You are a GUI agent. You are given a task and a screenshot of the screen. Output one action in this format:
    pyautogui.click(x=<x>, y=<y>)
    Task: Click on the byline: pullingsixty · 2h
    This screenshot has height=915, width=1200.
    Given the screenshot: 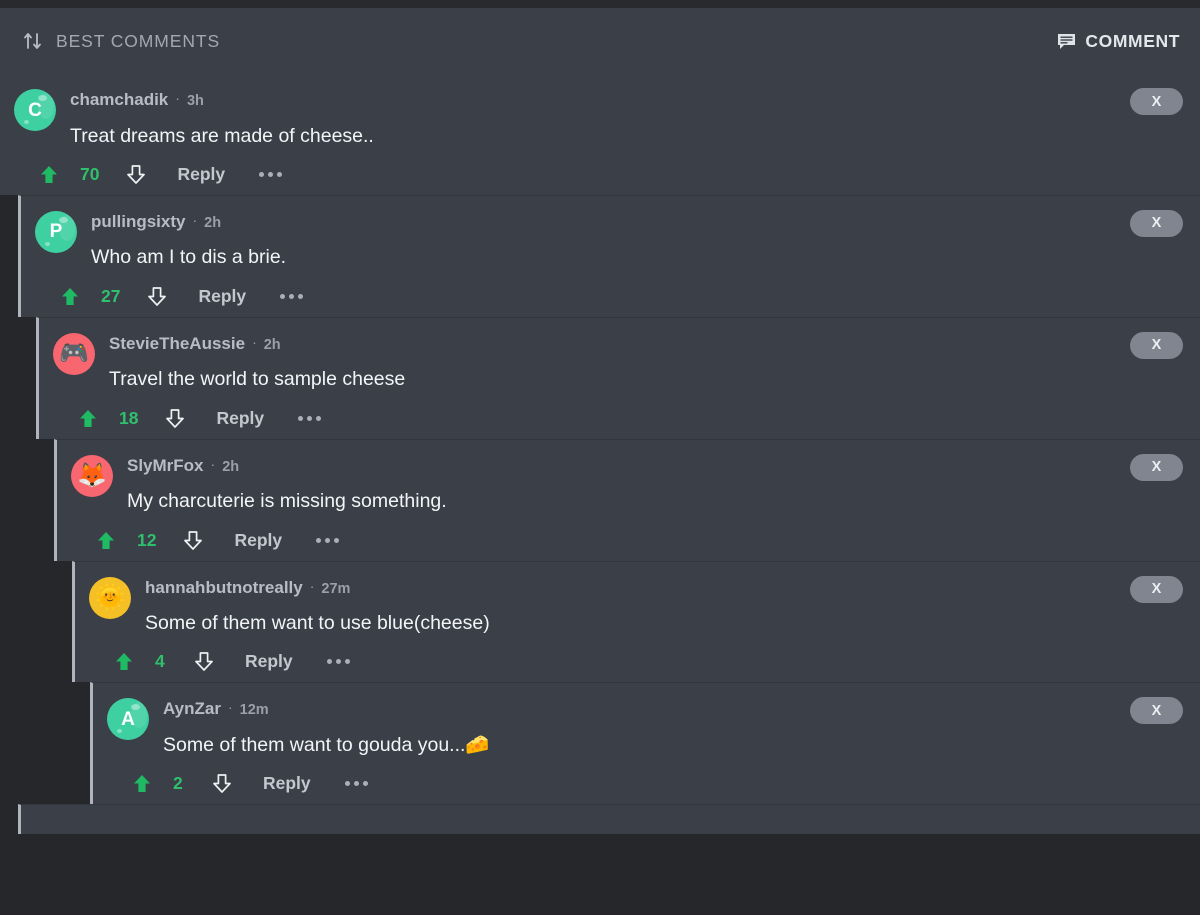 What is the action you would take?
    pyautogui.click(x=645, y=220)
    